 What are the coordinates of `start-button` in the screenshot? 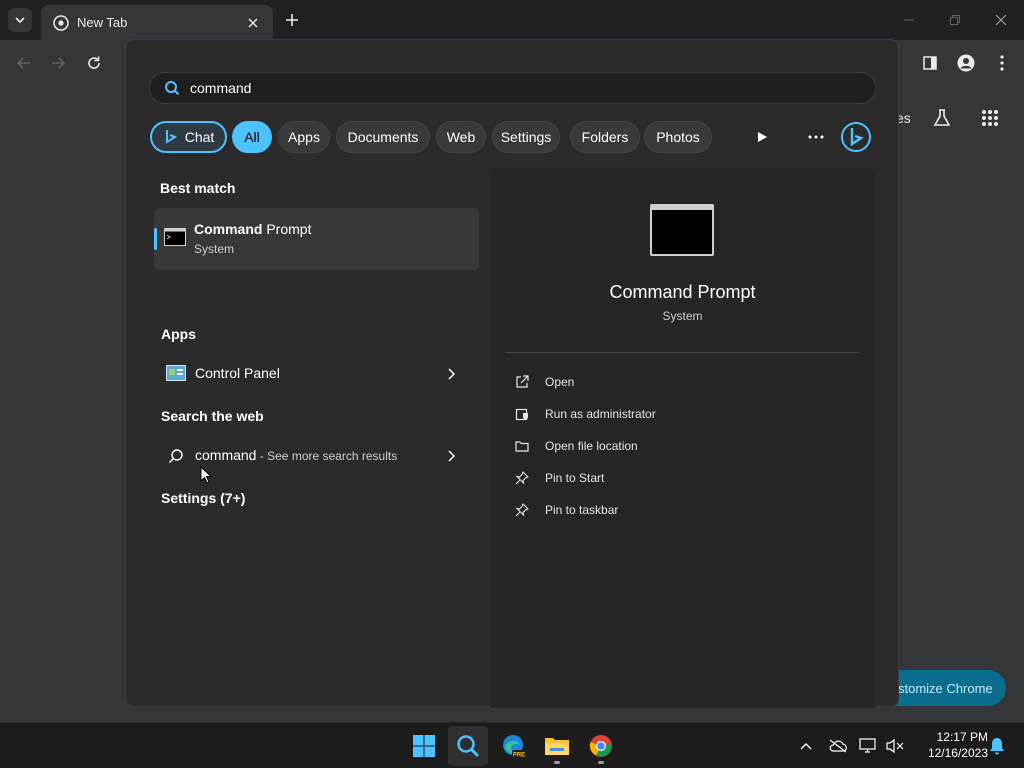 It's located at (424, 746).